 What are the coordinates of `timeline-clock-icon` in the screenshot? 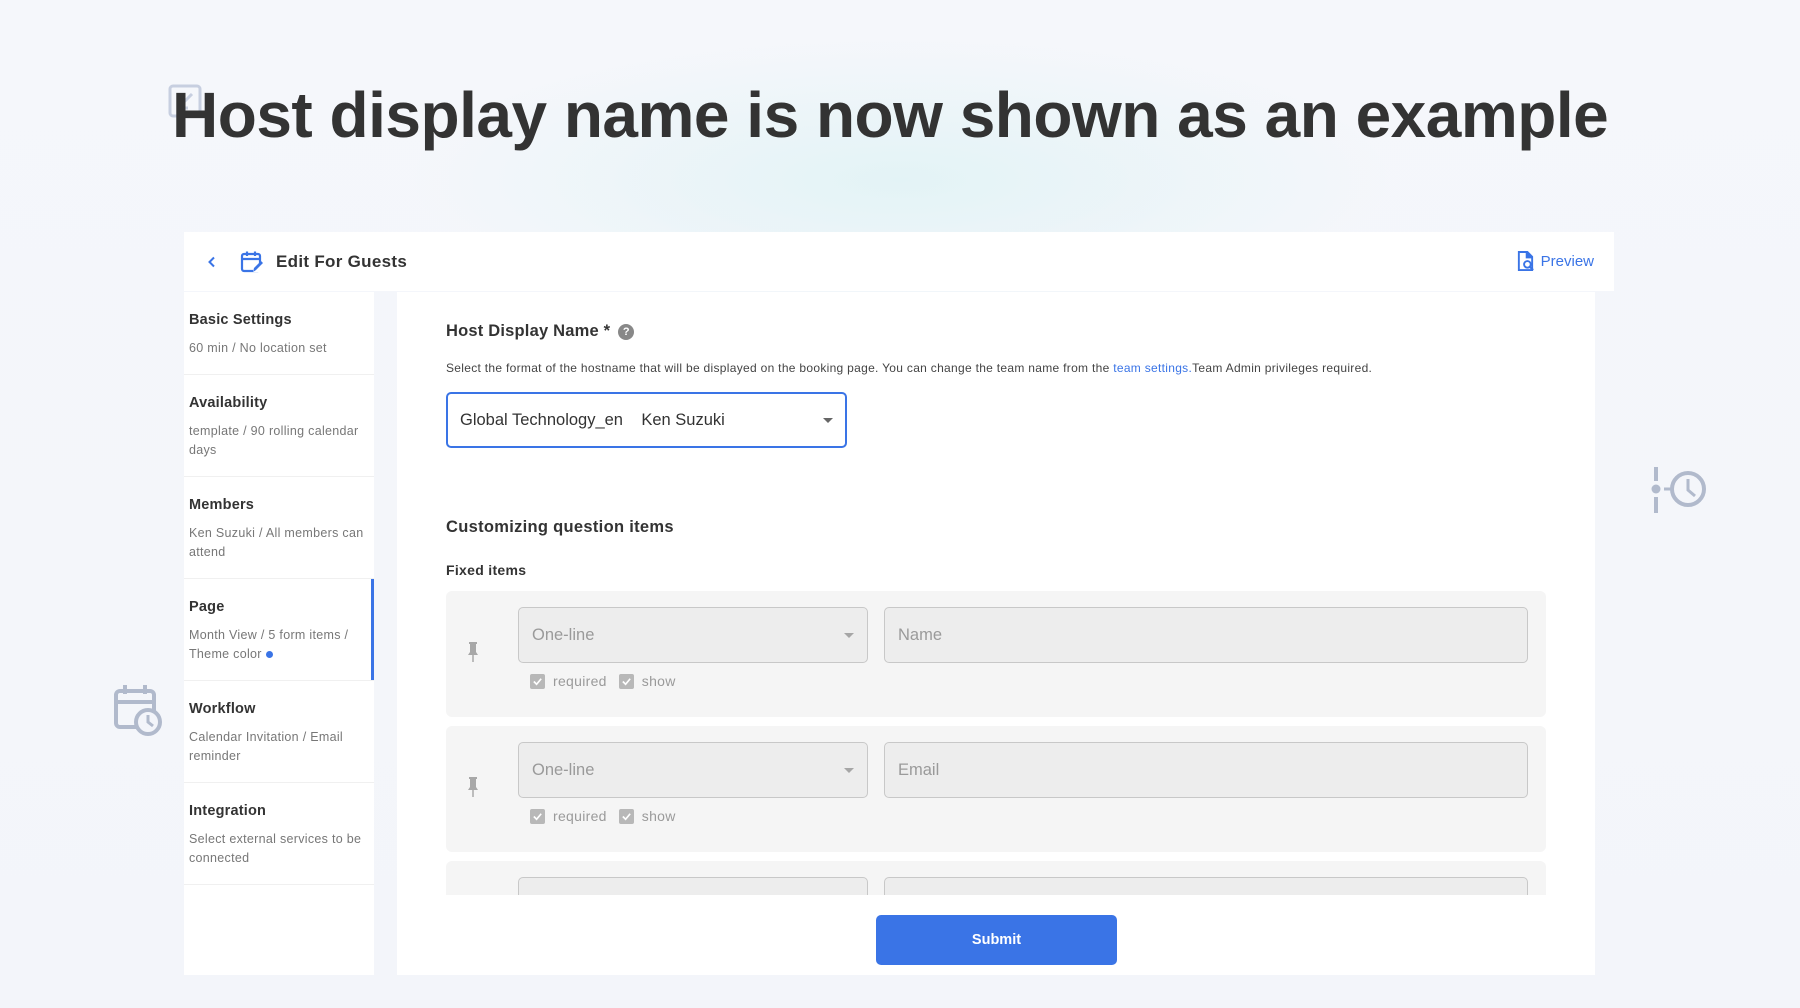 It's located at (1681, 490).